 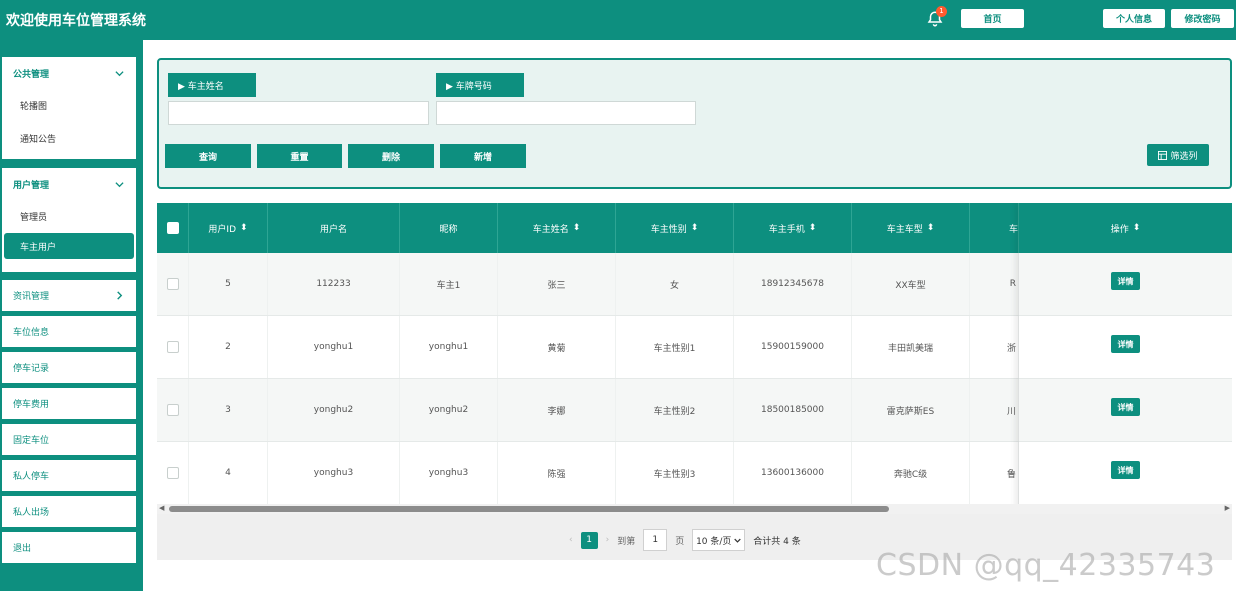 I want to click on column-header-owner-phone: 车主手机 ⬍, so click(x=793, y=228).